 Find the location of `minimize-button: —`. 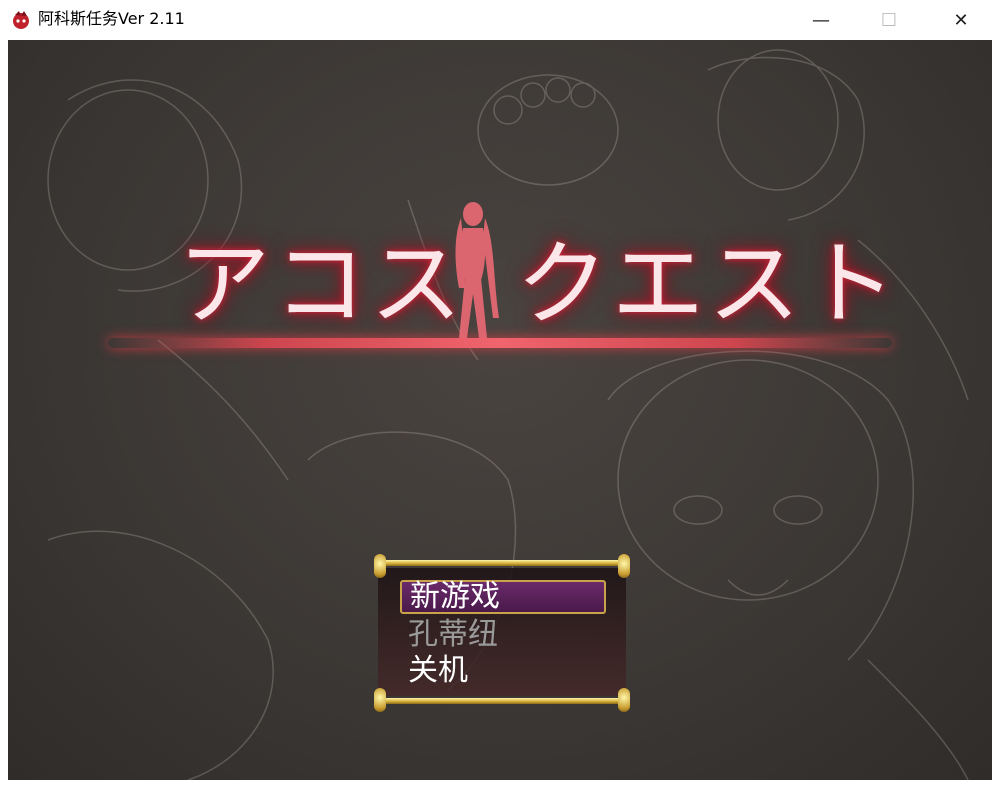

minimize-button: — is located at coordinates (821, 20).